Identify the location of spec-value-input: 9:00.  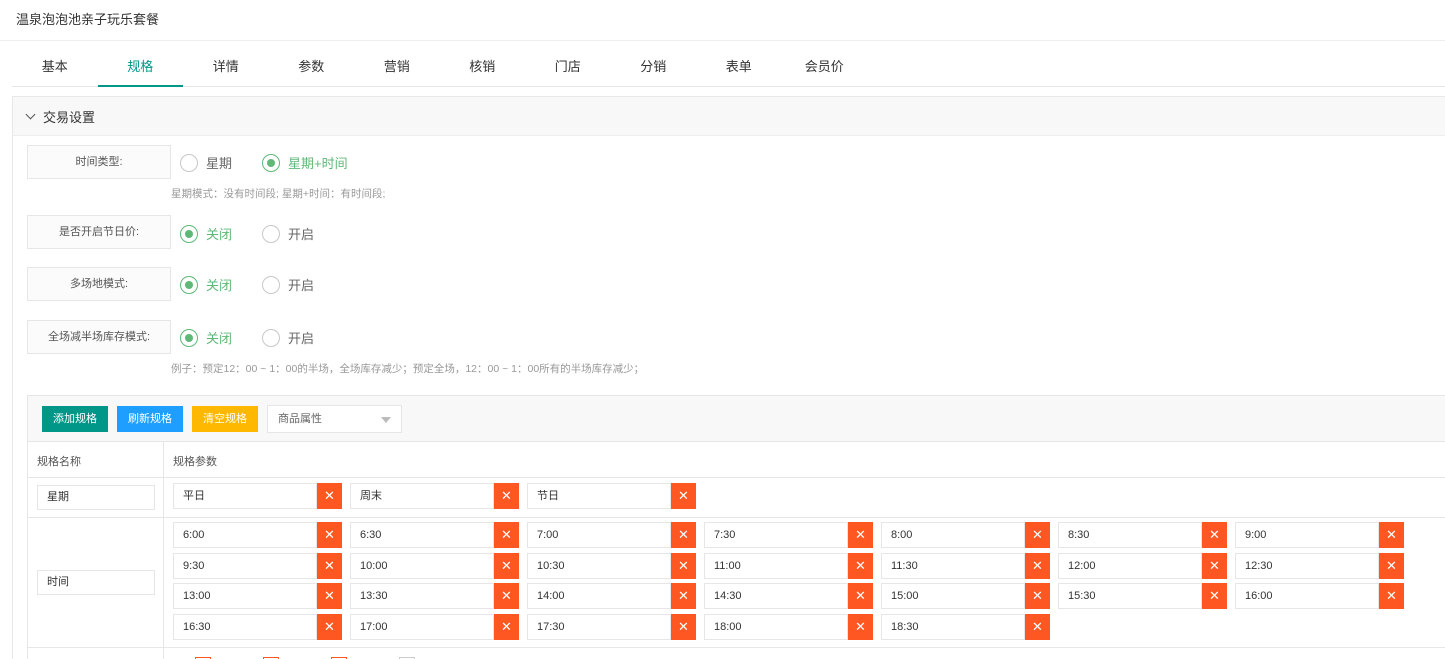
(1307, 535).